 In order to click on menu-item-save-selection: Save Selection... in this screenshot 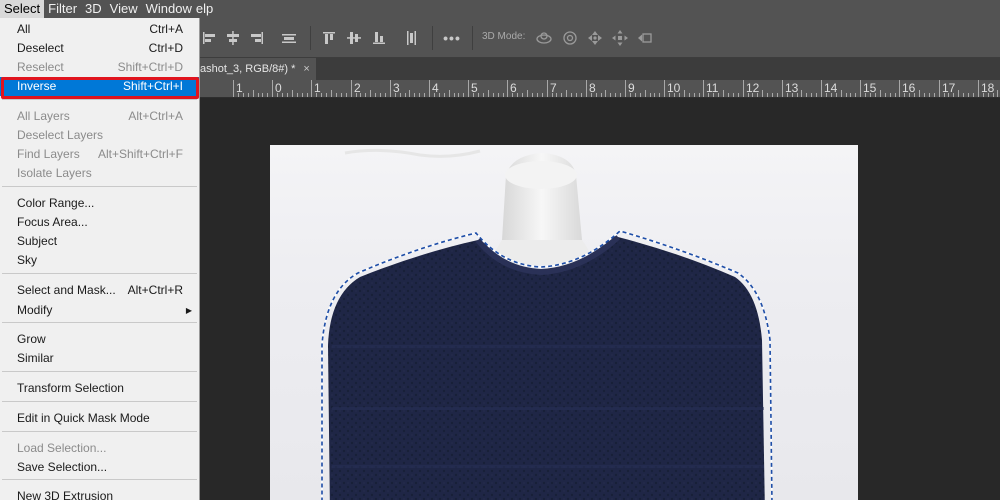, I will do `click(99, 467)`.